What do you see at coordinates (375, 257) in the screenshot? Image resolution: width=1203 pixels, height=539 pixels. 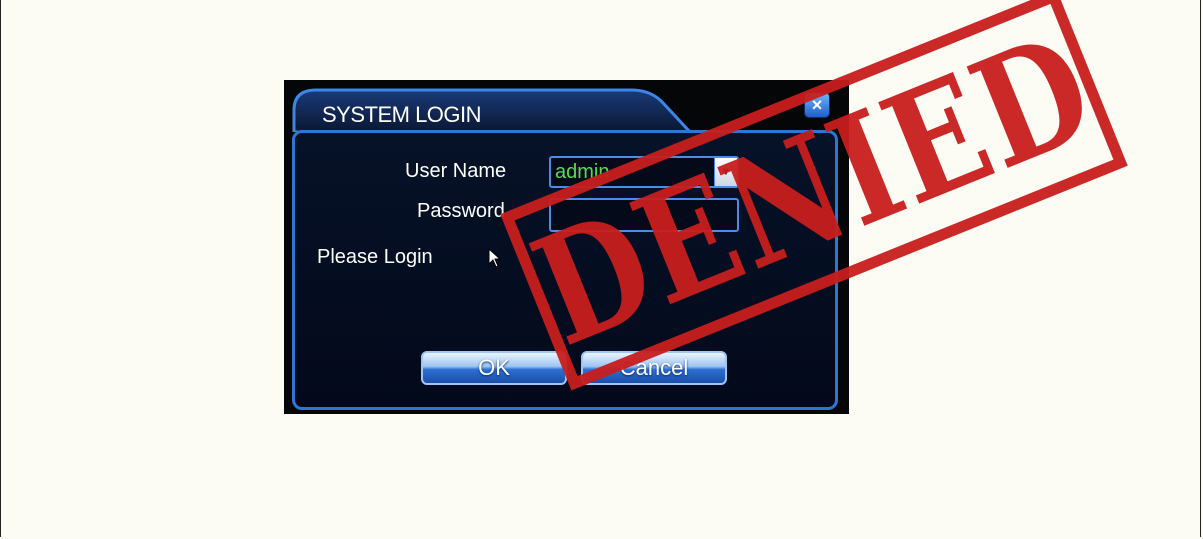 I see `status-text: Please Login` at bounding box center [375, 257].